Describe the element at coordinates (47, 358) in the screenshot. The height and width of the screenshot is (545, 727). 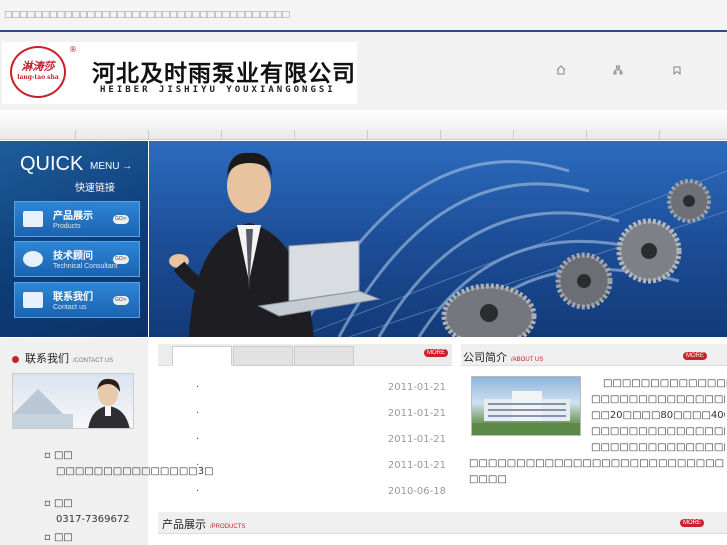
I see `contact-title: 联系我们` at that location.